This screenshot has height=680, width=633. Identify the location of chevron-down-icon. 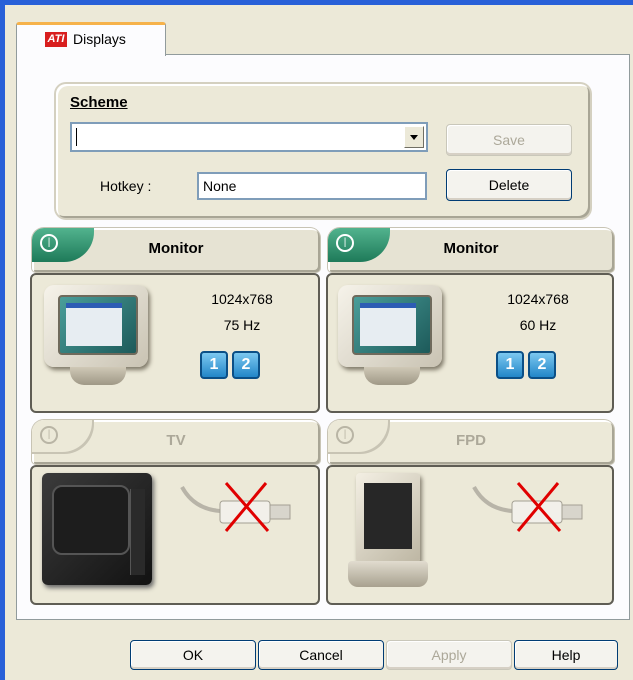
(414, 137).